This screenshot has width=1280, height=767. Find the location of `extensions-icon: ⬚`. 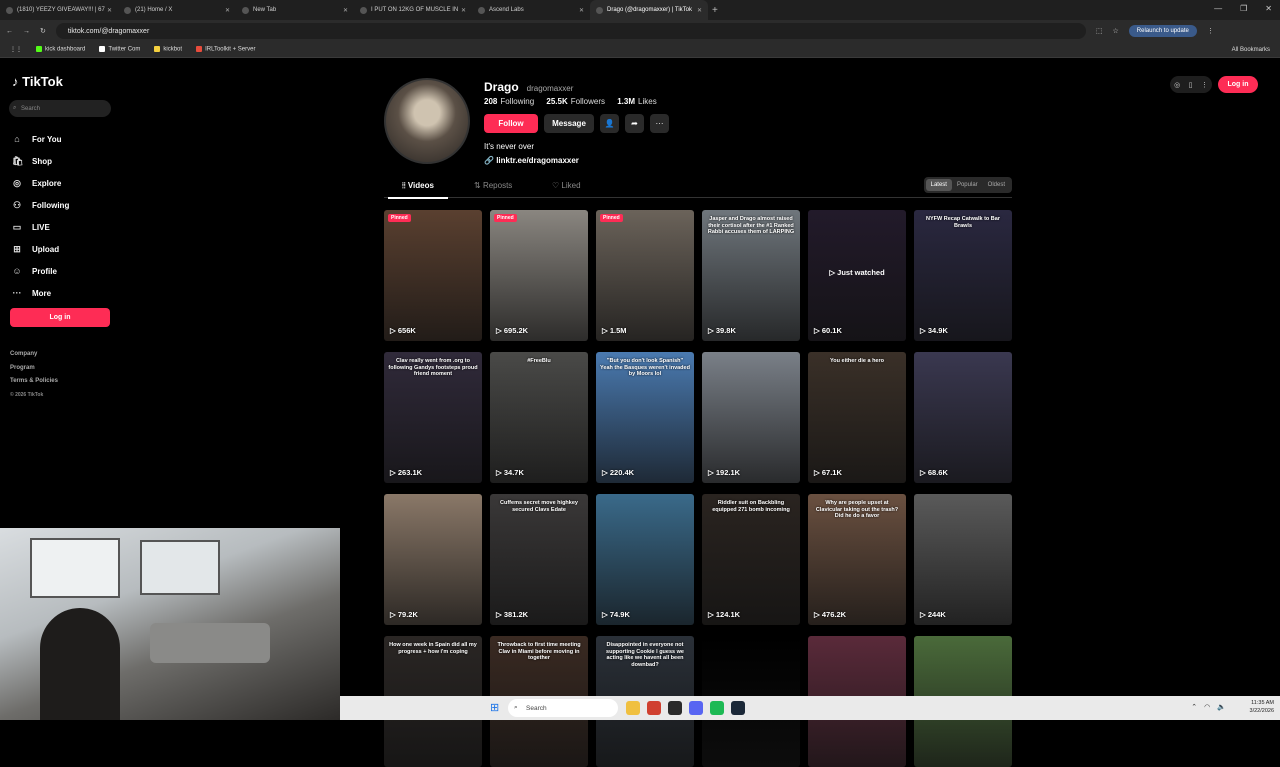

extensions-icon: ⬚ is located at coordinates (1099, 31).